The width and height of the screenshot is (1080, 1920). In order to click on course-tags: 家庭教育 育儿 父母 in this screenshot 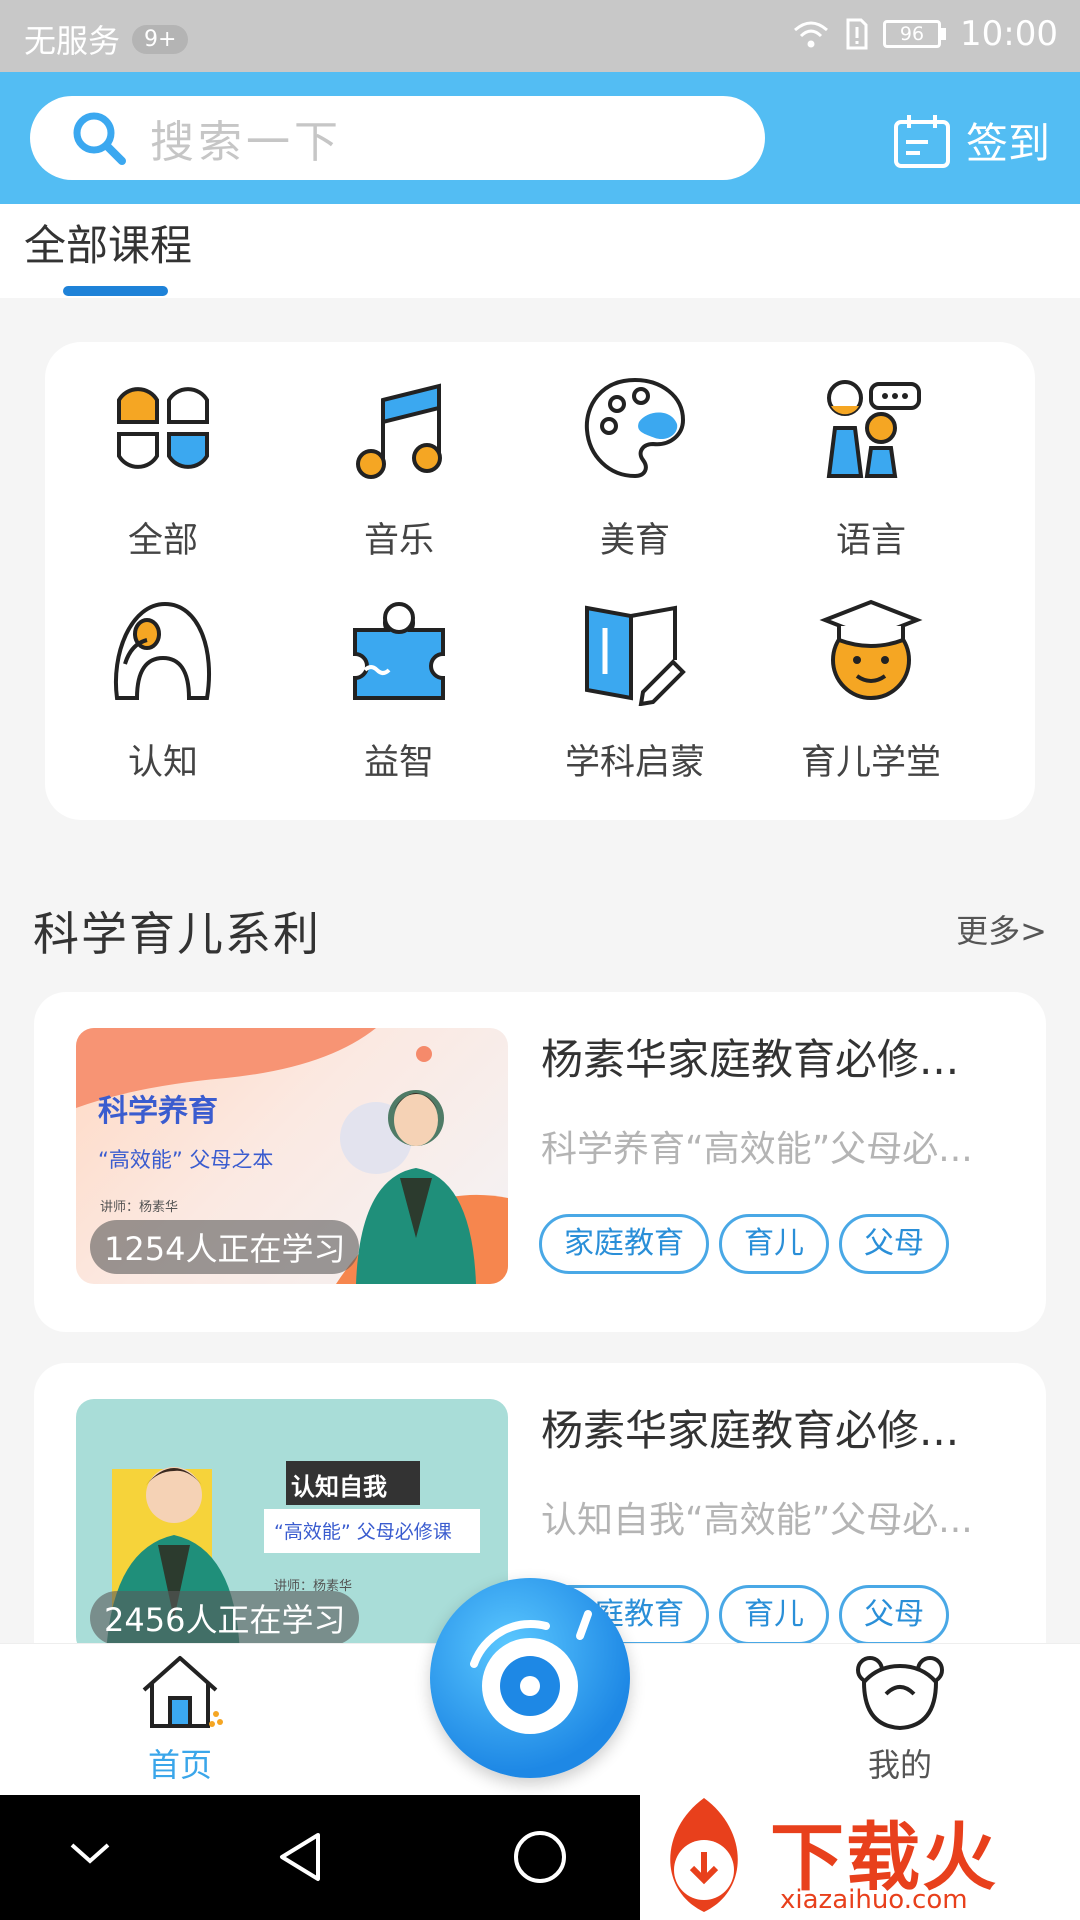, I will do `click(744, 1244)`.